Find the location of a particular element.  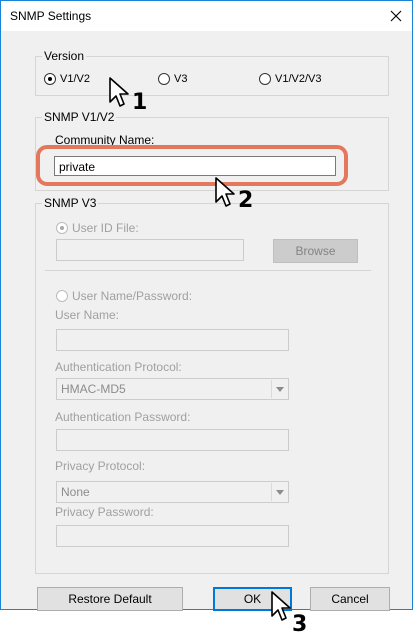

snmp-v1v2-group-label: SNMP V1/V2 is located at coordinates (79, 117).